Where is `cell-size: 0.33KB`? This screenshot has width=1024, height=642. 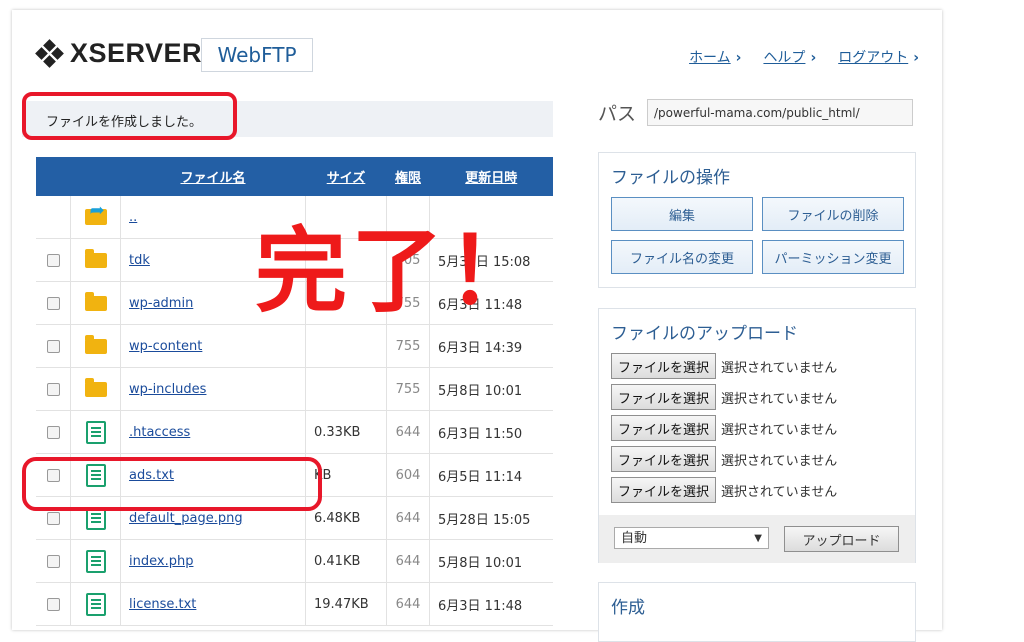 cell-size: 0.33KB is located at coordinates (346, 432).